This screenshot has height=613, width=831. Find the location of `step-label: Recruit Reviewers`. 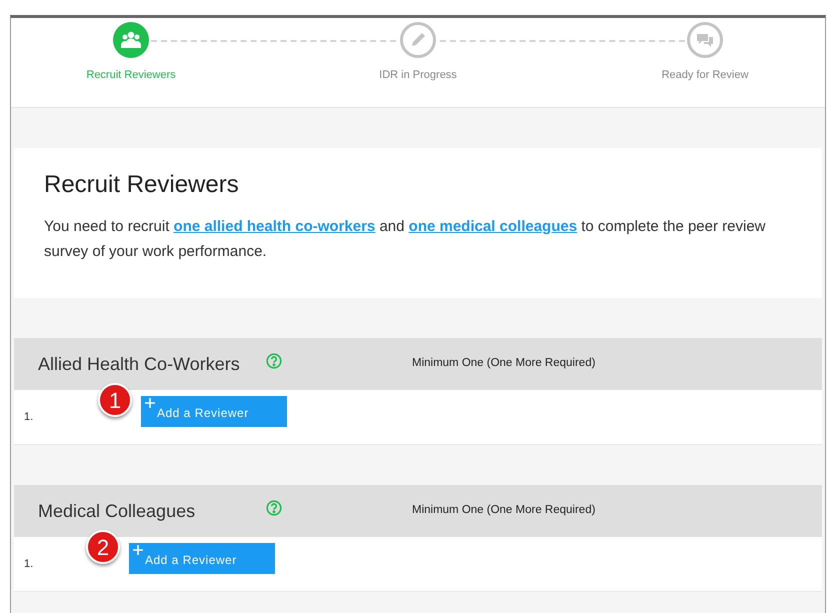

step-label: Recruit Reviewers is located at coordinates (131, 75).